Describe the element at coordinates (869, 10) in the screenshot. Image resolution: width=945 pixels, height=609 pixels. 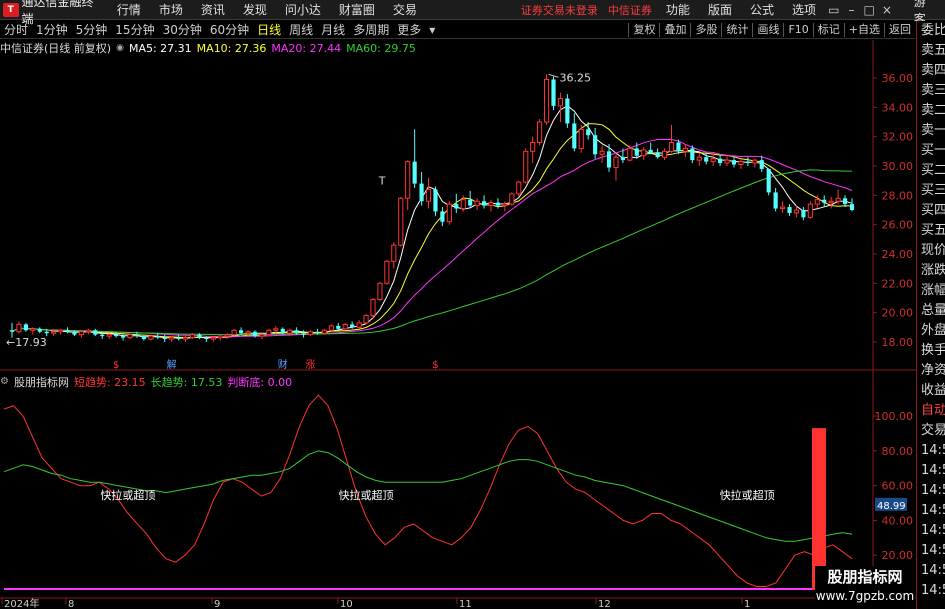
I see `maximize-icon: □` at that location.